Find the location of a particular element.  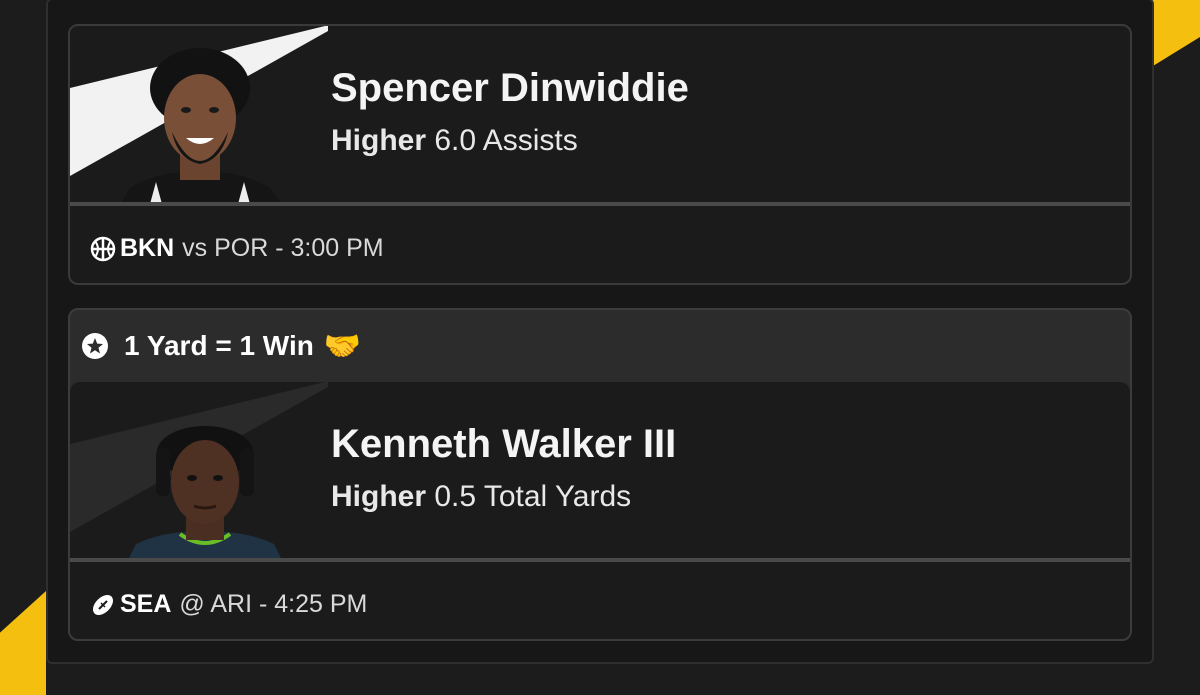

football-icon is located at coordinates (103, 604).